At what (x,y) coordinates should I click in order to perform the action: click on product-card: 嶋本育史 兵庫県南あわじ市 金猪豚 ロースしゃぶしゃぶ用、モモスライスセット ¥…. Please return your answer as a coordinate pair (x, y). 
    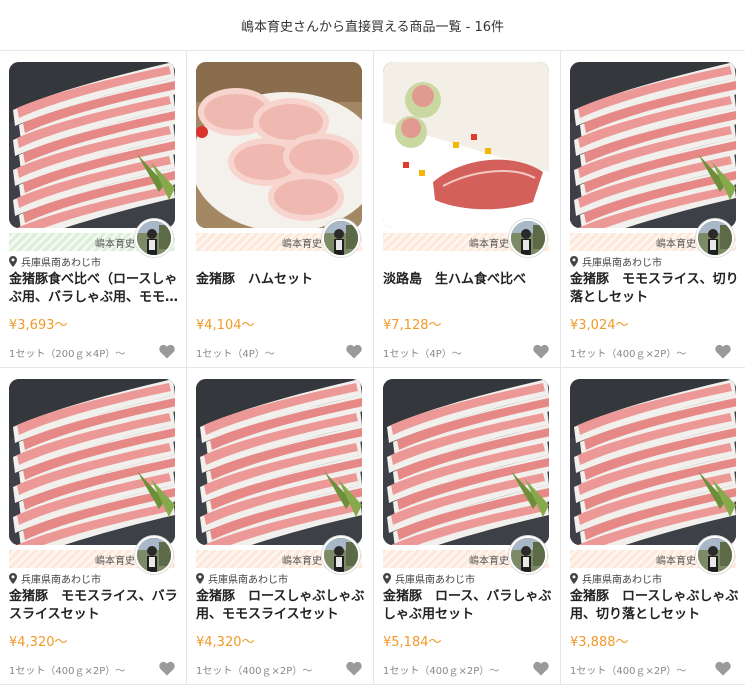
    Looking at the image, I should click on (280, 526).